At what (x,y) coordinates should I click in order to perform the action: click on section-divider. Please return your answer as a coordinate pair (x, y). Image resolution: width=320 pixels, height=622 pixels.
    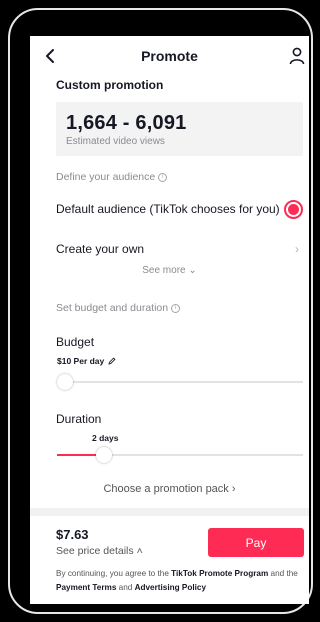
    Looking at the image, I should click on (169, 512).